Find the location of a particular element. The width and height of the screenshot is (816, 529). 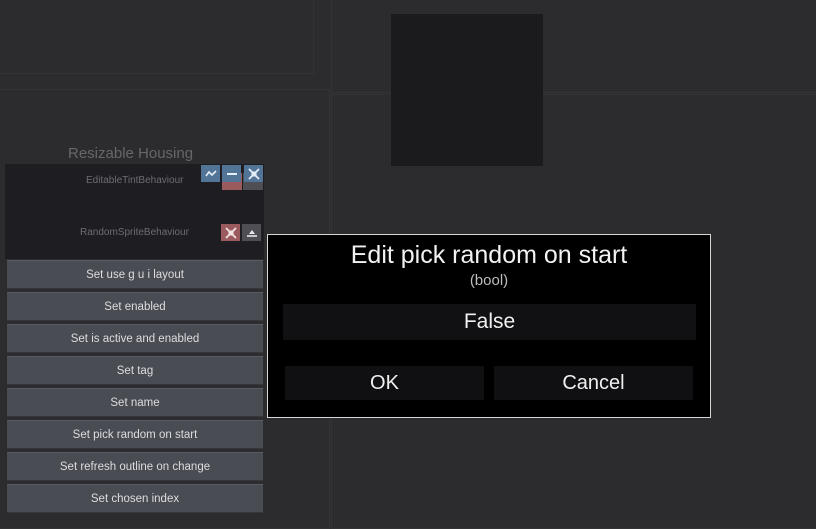

minimize-button is located at coordinates (231, 173).